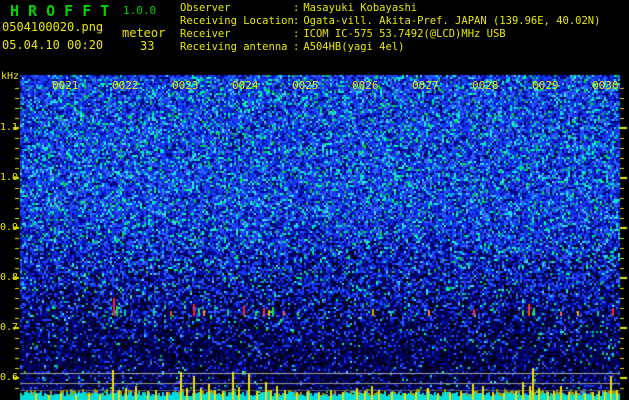  What do you see at coordinates (125, 85) in the screenshot?
I see `x-tick-label: 0022` at bounding box center [125, 85].